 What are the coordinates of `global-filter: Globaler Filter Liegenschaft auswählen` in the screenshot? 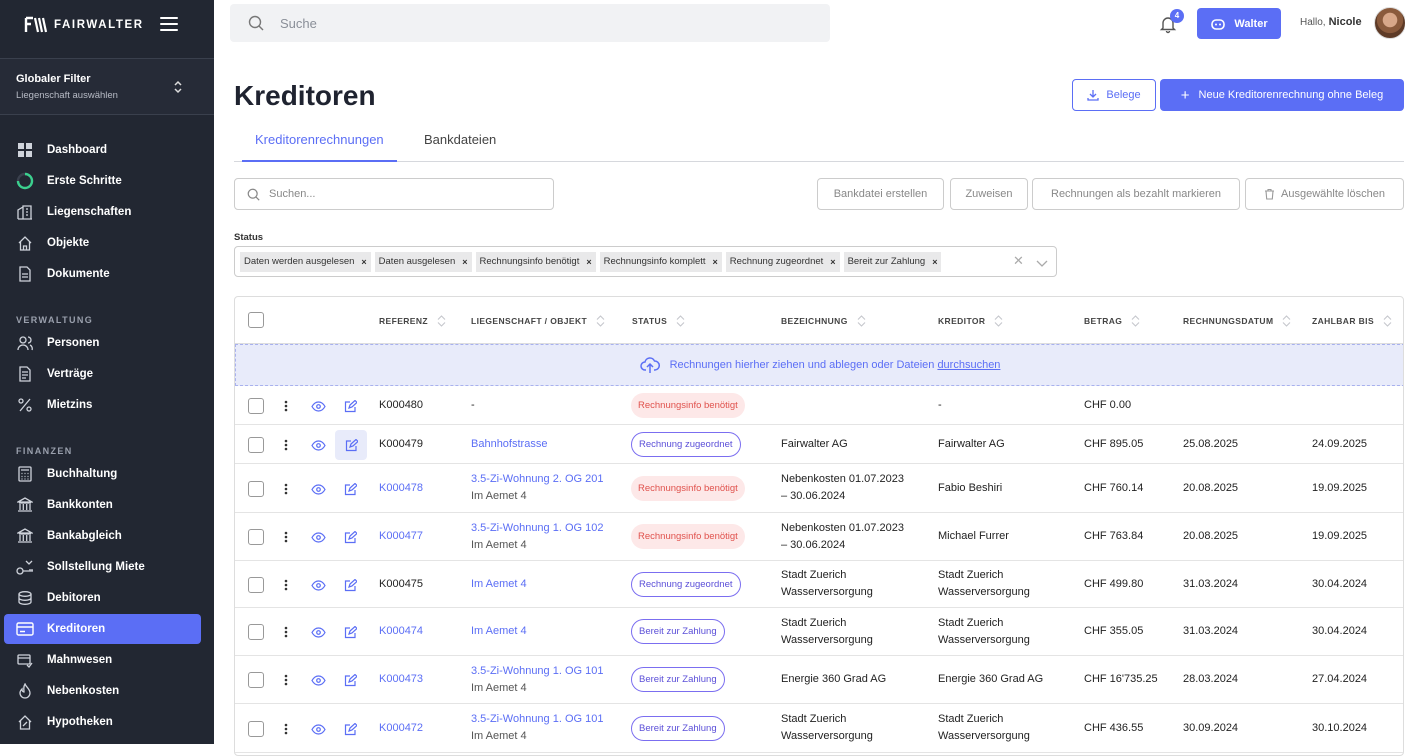 It's located at (107, 86).